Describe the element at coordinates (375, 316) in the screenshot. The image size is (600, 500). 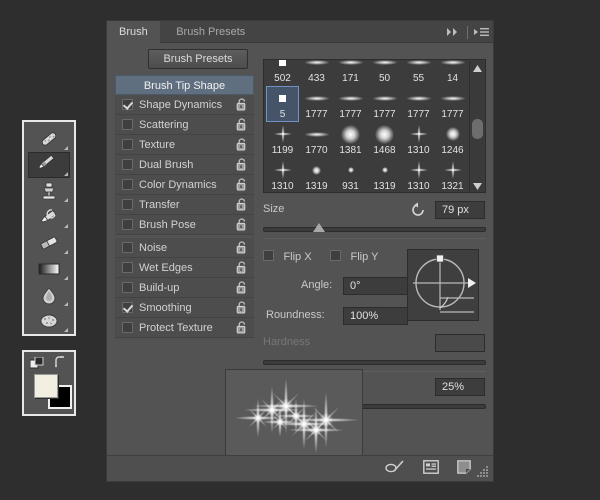
I see `roundness-value: 100%` at that location.